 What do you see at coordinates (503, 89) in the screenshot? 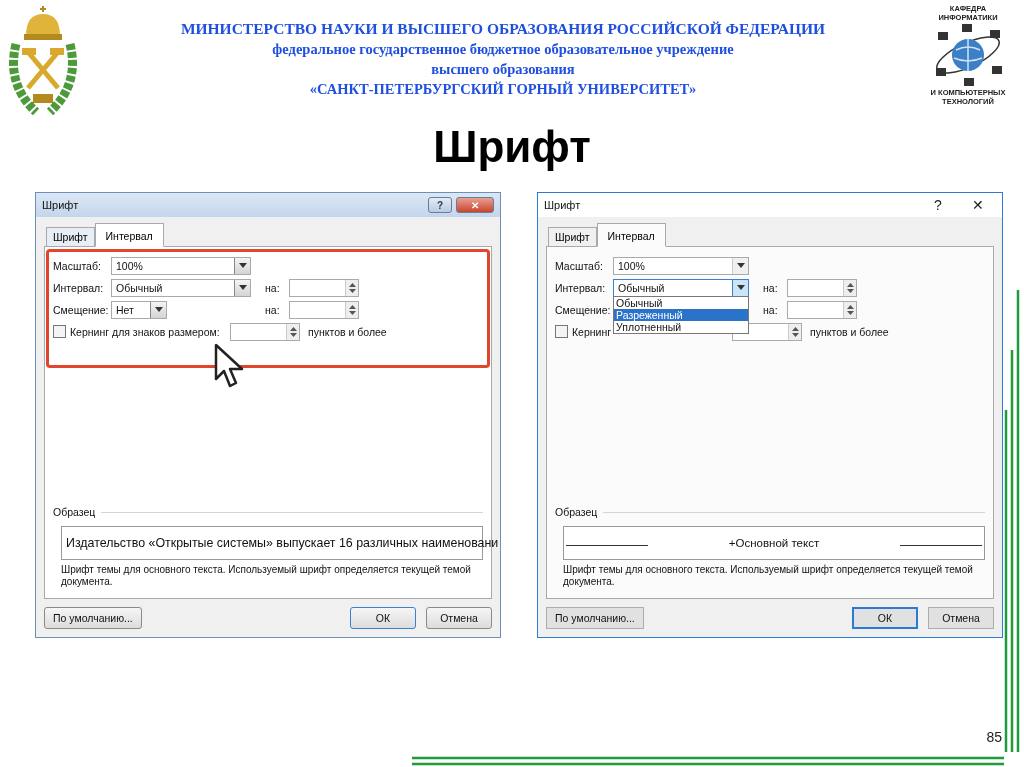
I see `header-text: «САНКТ-ПЕТЕРБУРГСКИЙ ГОРНЫЙ УНИВЕРСИТЕТ»` at bounding box center [503, 89].